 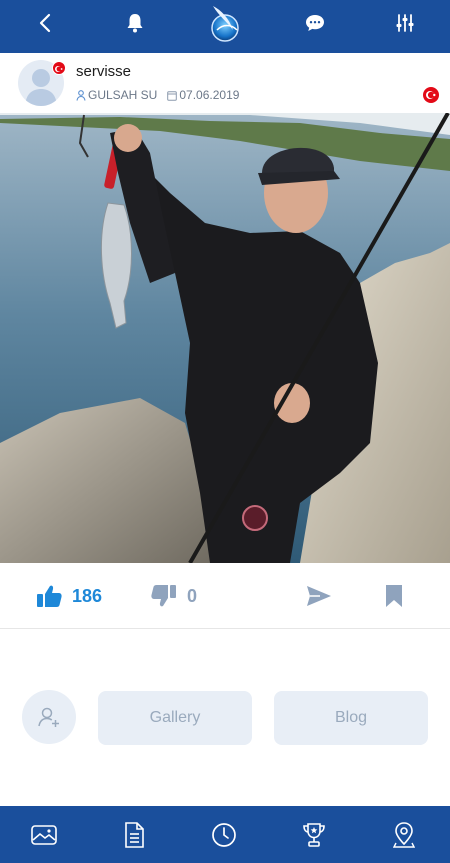 I want to click on like-button: 186, so click(x=69, y=596).